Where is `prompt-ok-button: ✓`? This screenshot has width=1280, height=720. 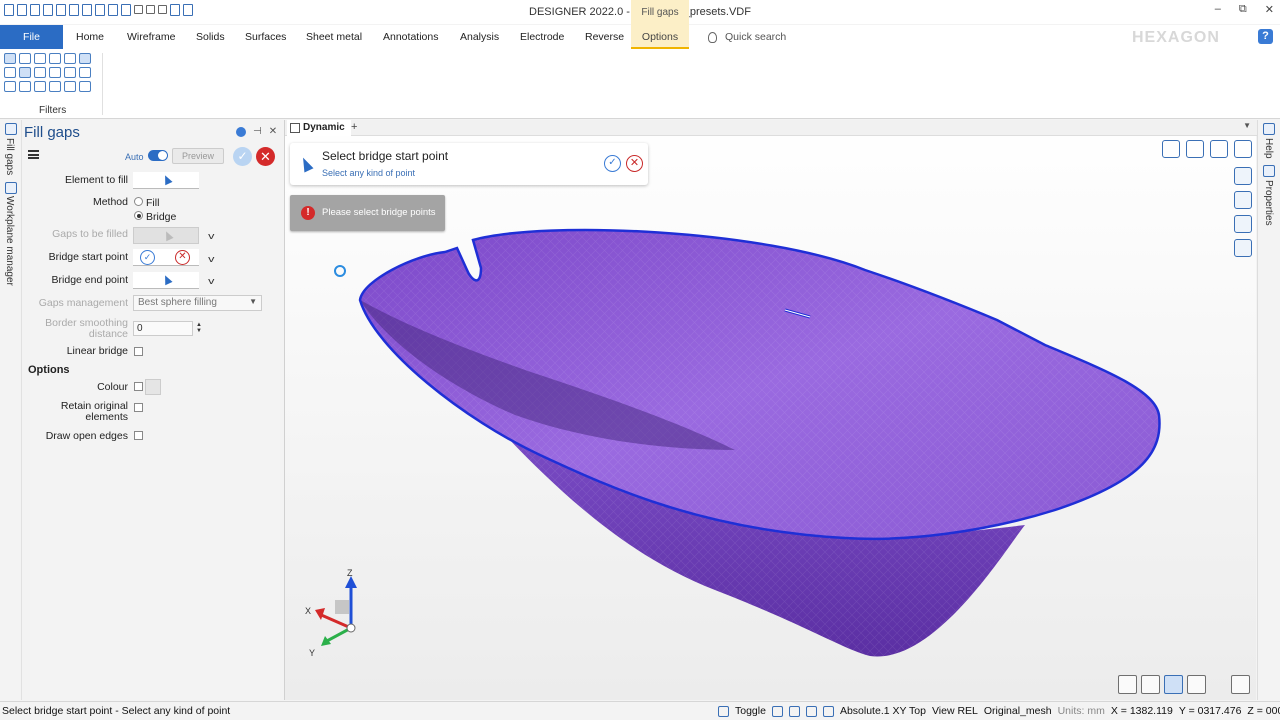
prompt-ok-button: ✓ is located at coordinates (612, 163).